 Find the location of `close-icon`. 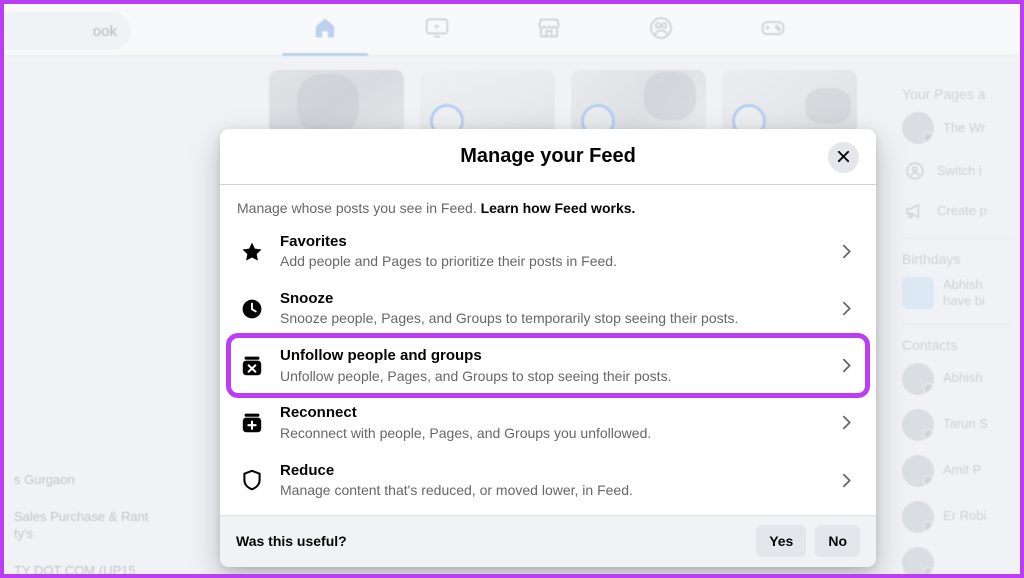

close-icon is located at coordinates (843, 158).